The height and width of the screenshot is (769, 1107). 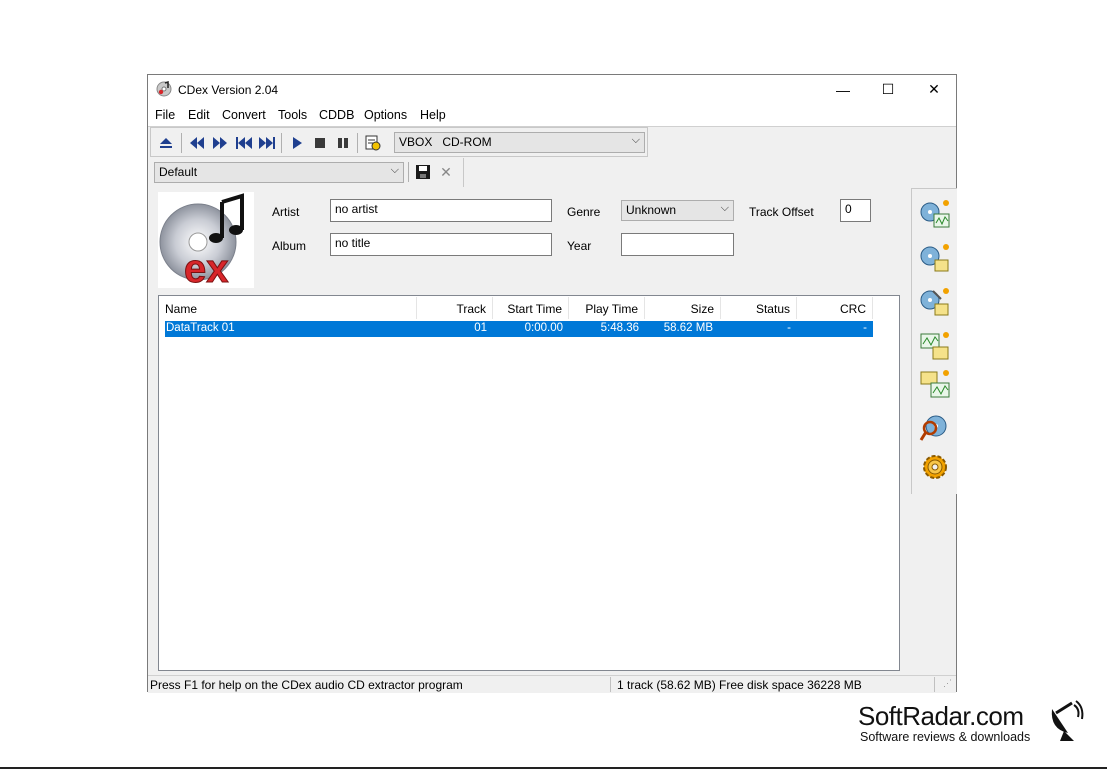 I want to click on satellite-dish-icon, so click(x=1066, y=721).